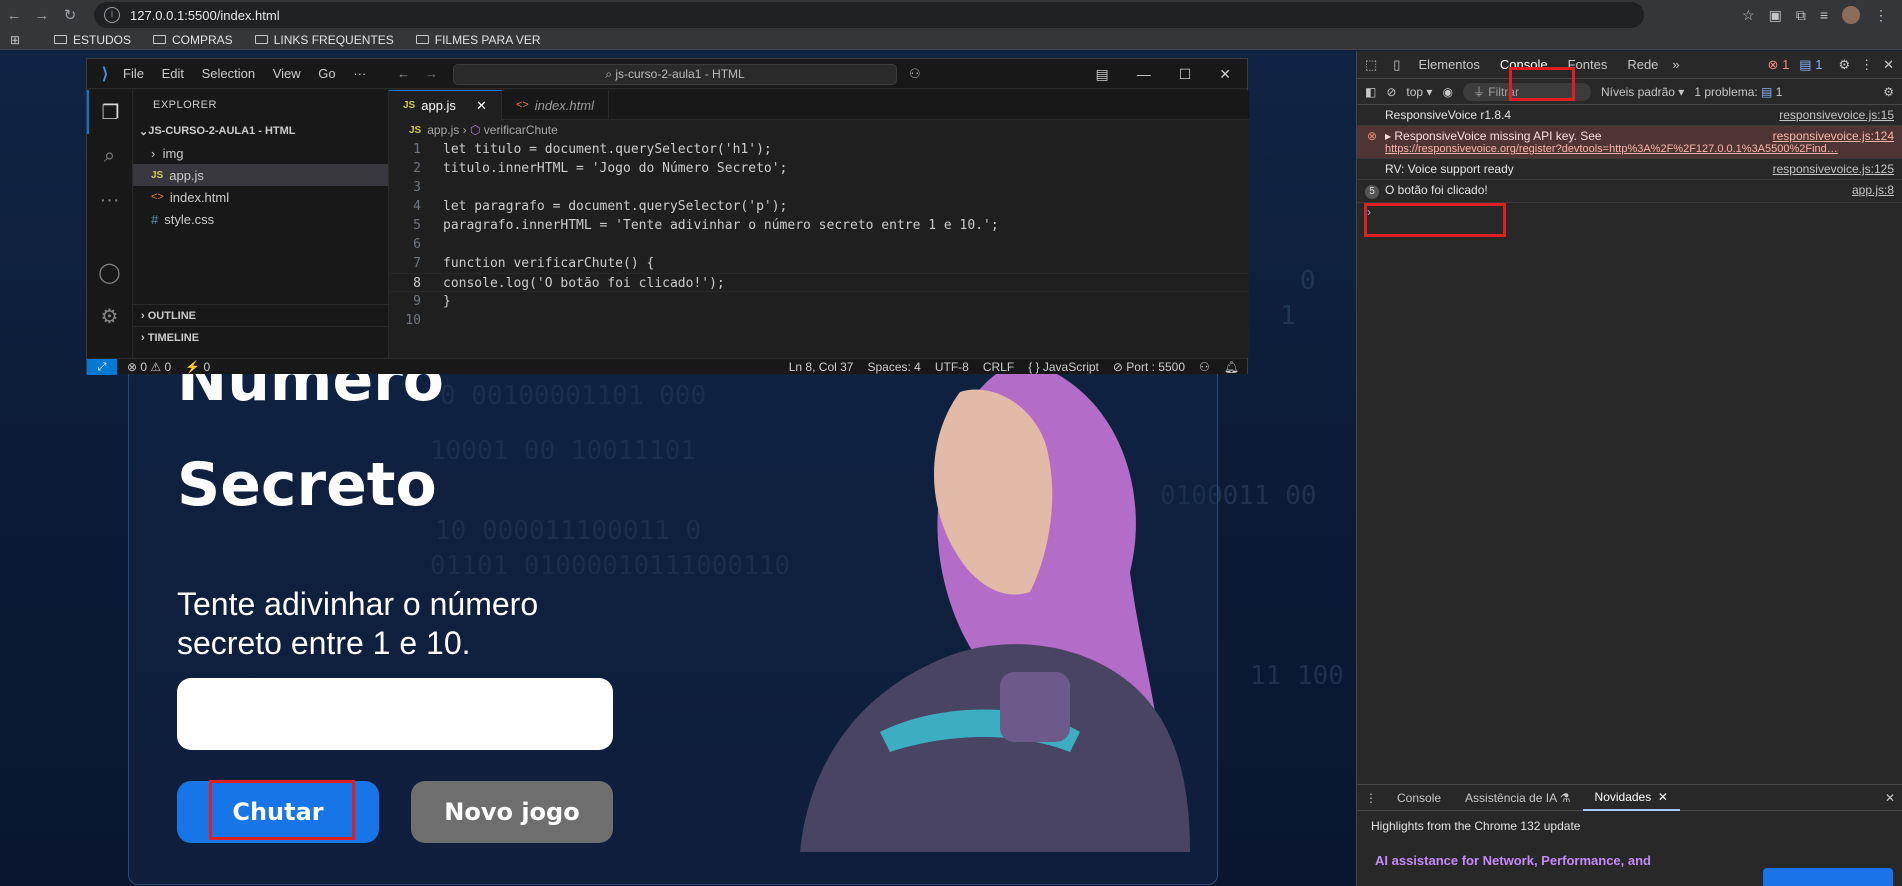  I want to click on page-title-line2: Secreto, so click(307, 485).